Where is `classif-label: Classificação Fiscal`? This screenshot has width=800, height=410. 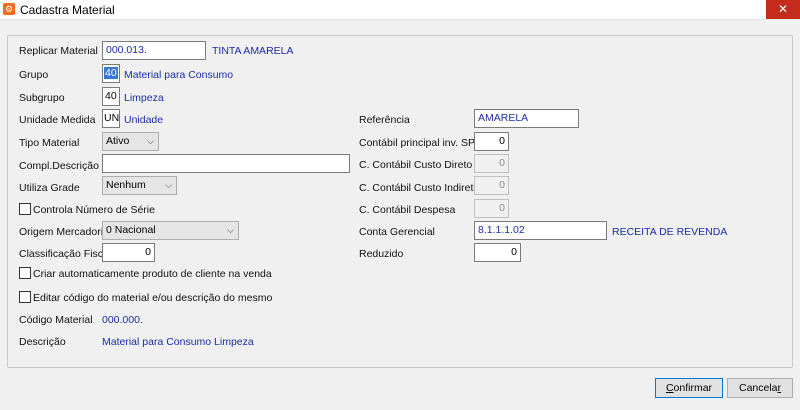
classif-label: Classificação Fiscal is located at coordinates (65, 254).